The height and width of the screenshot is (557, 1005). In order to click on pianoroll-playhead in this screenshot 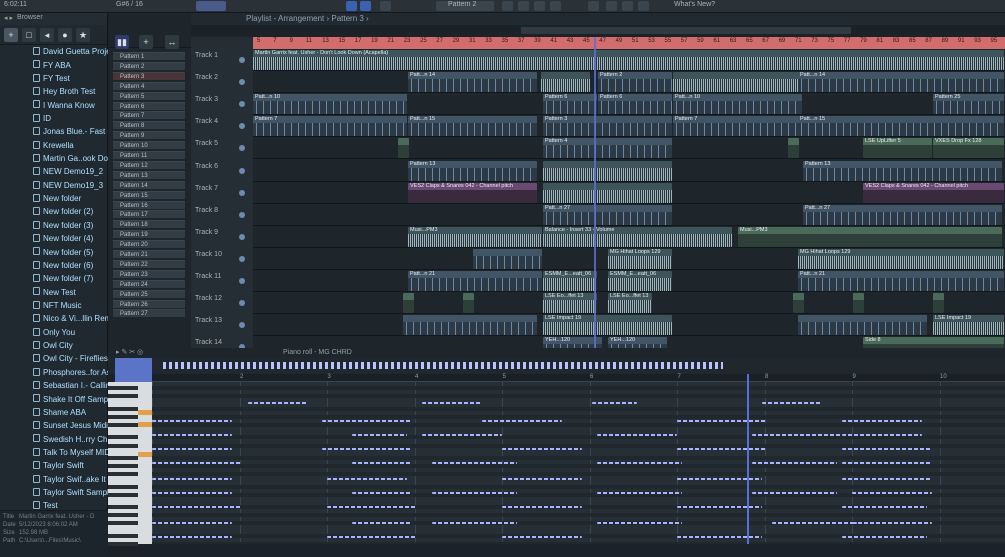, I will do `click(748, 459)`.